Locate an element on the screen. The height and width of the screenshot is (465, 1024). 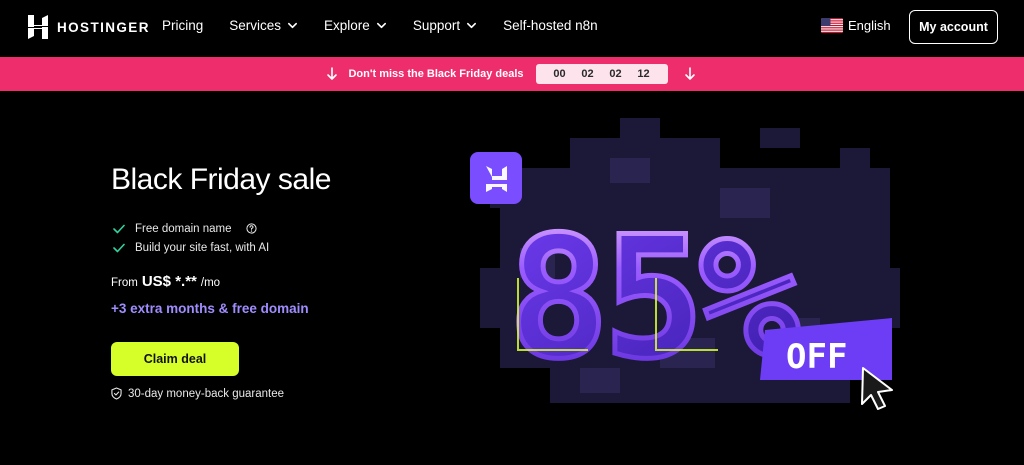
nav-item-support: Support is located at coordinates (445, 25).